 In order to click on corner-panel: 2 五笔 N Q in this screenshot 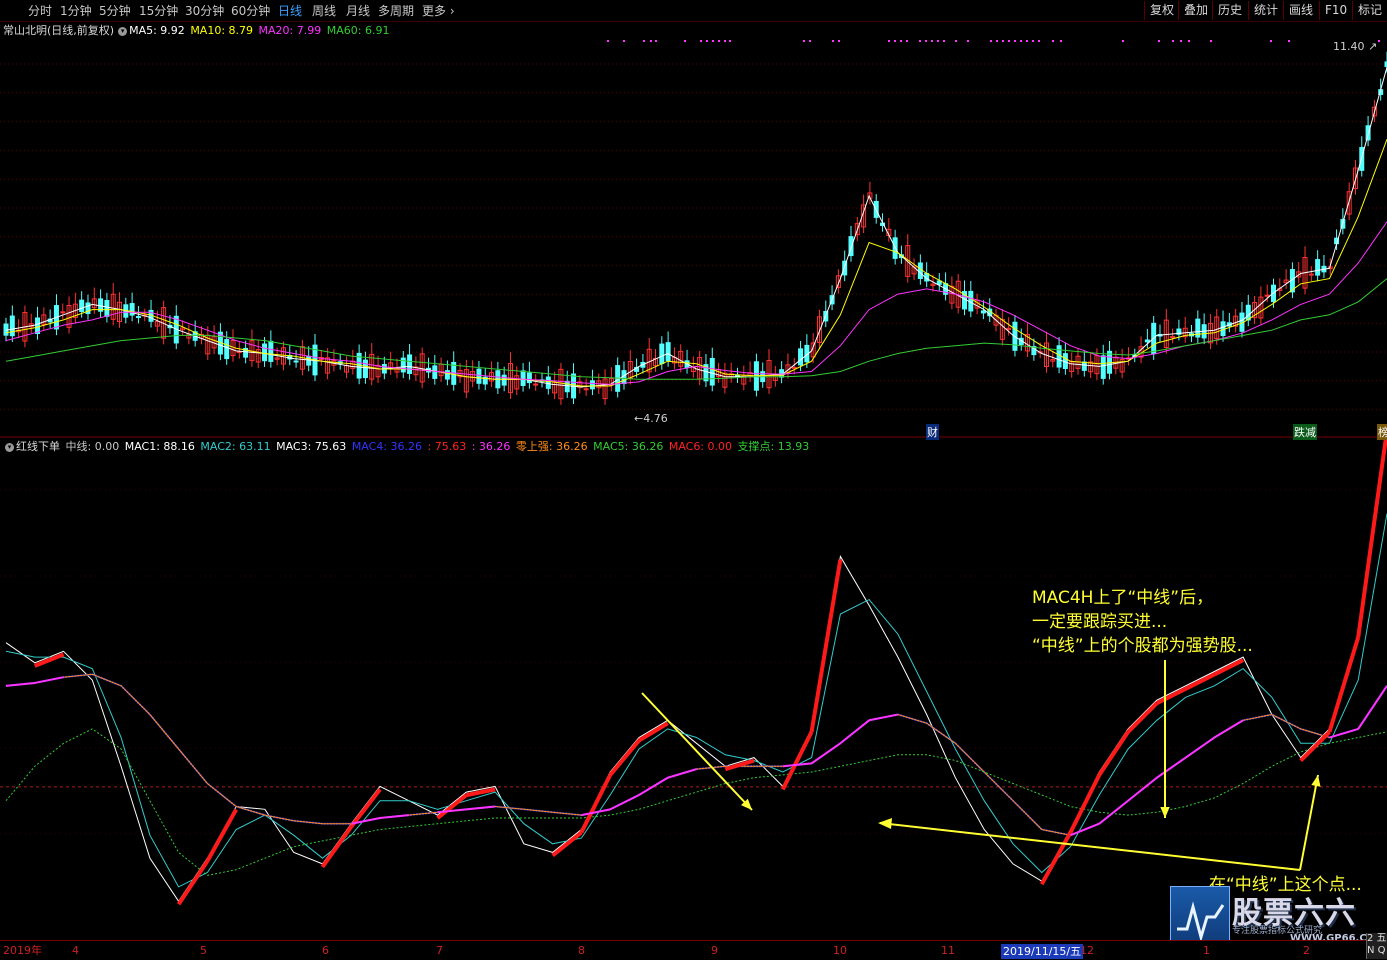, I will do `click(1376, 946)`.